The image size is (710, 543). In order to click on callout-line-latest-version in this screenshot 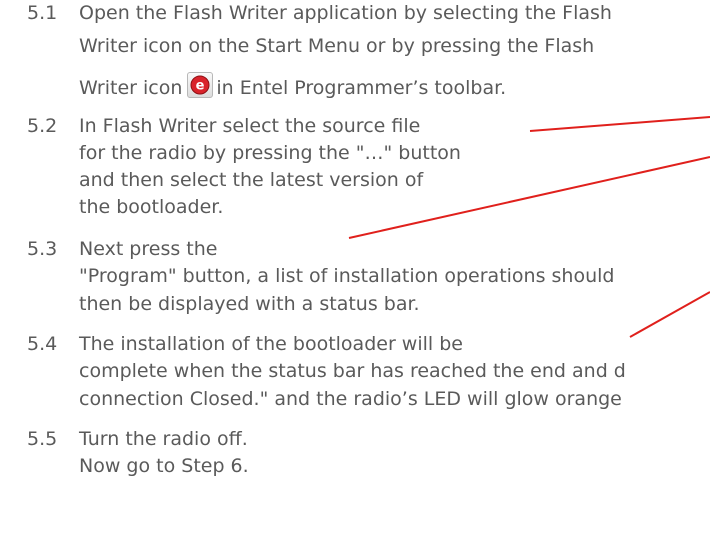, I will do `click(529, 197)`.